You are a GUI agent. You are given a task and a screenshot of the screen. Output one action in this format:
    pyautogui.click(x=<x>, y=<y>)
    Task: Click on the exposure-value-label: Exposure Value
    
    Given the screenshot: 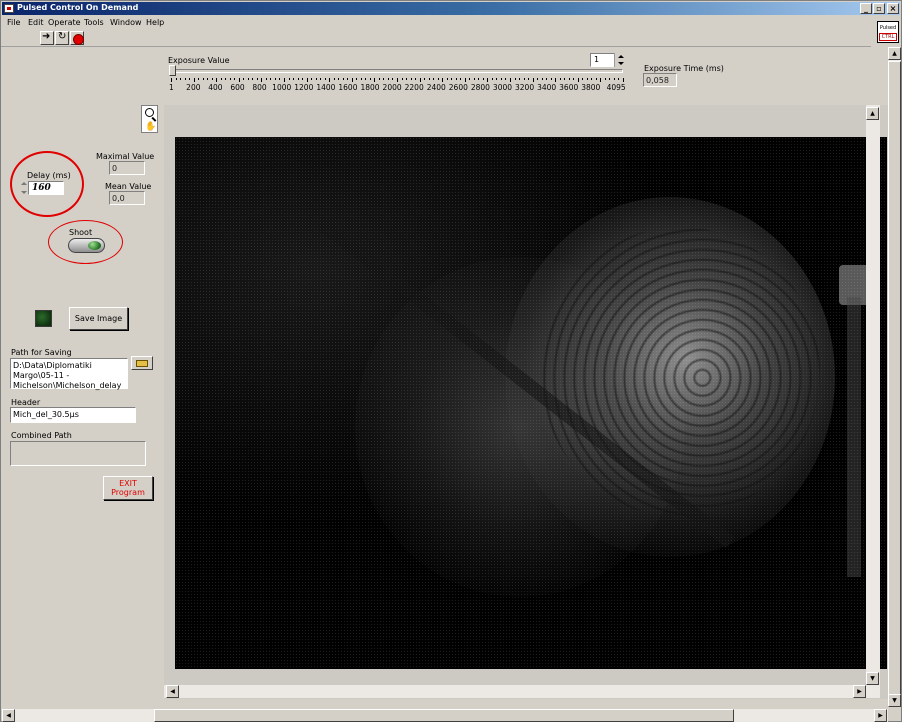 What is the action you would take?
    pyautogui.click(x=199, y=60)
    